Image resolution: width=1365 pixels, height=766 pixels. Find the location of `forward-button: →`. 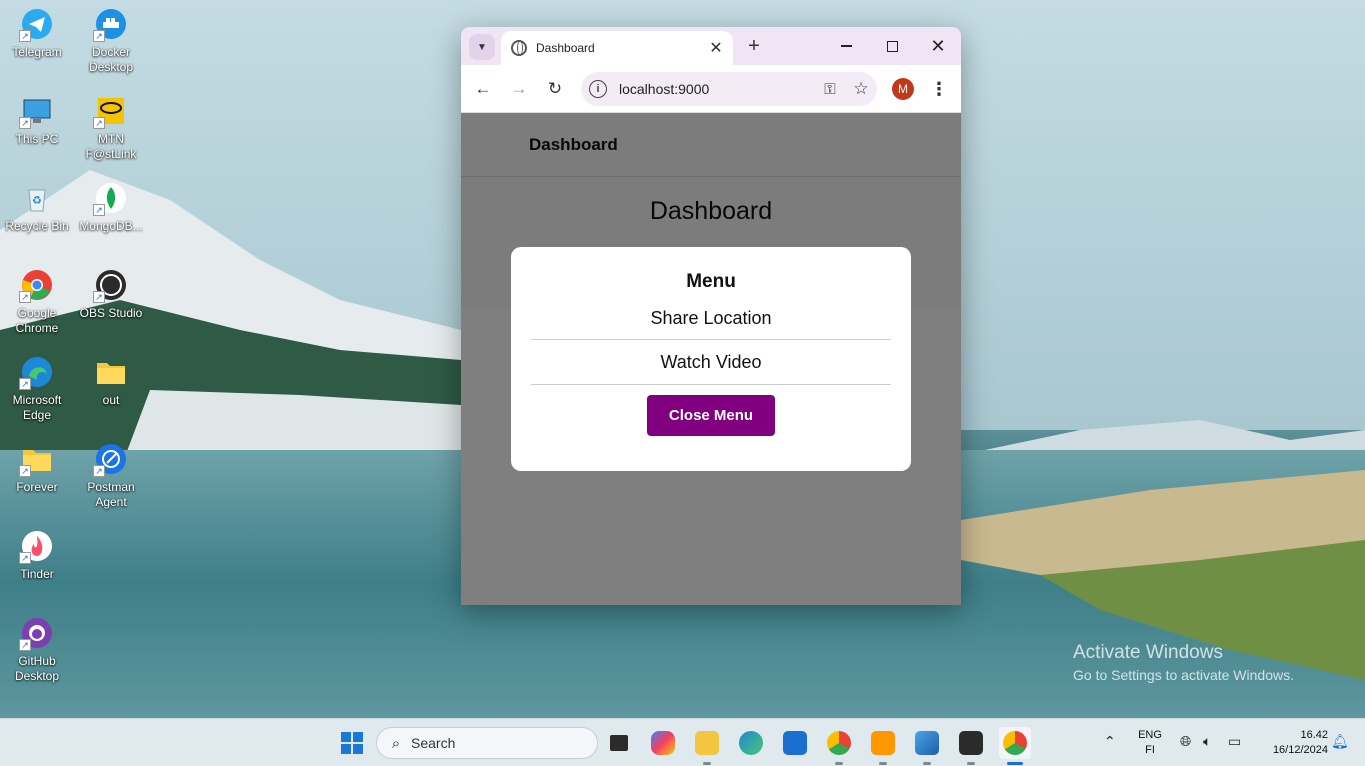

forward-button: → is located at coordinates (519, 89).